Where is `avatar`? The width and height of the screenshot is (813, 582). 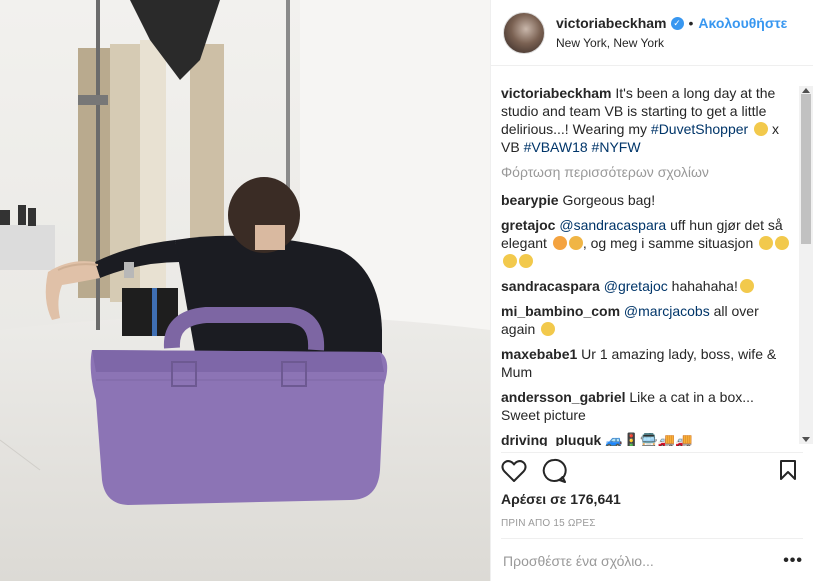
avatar is located at coordinates (524, 32).